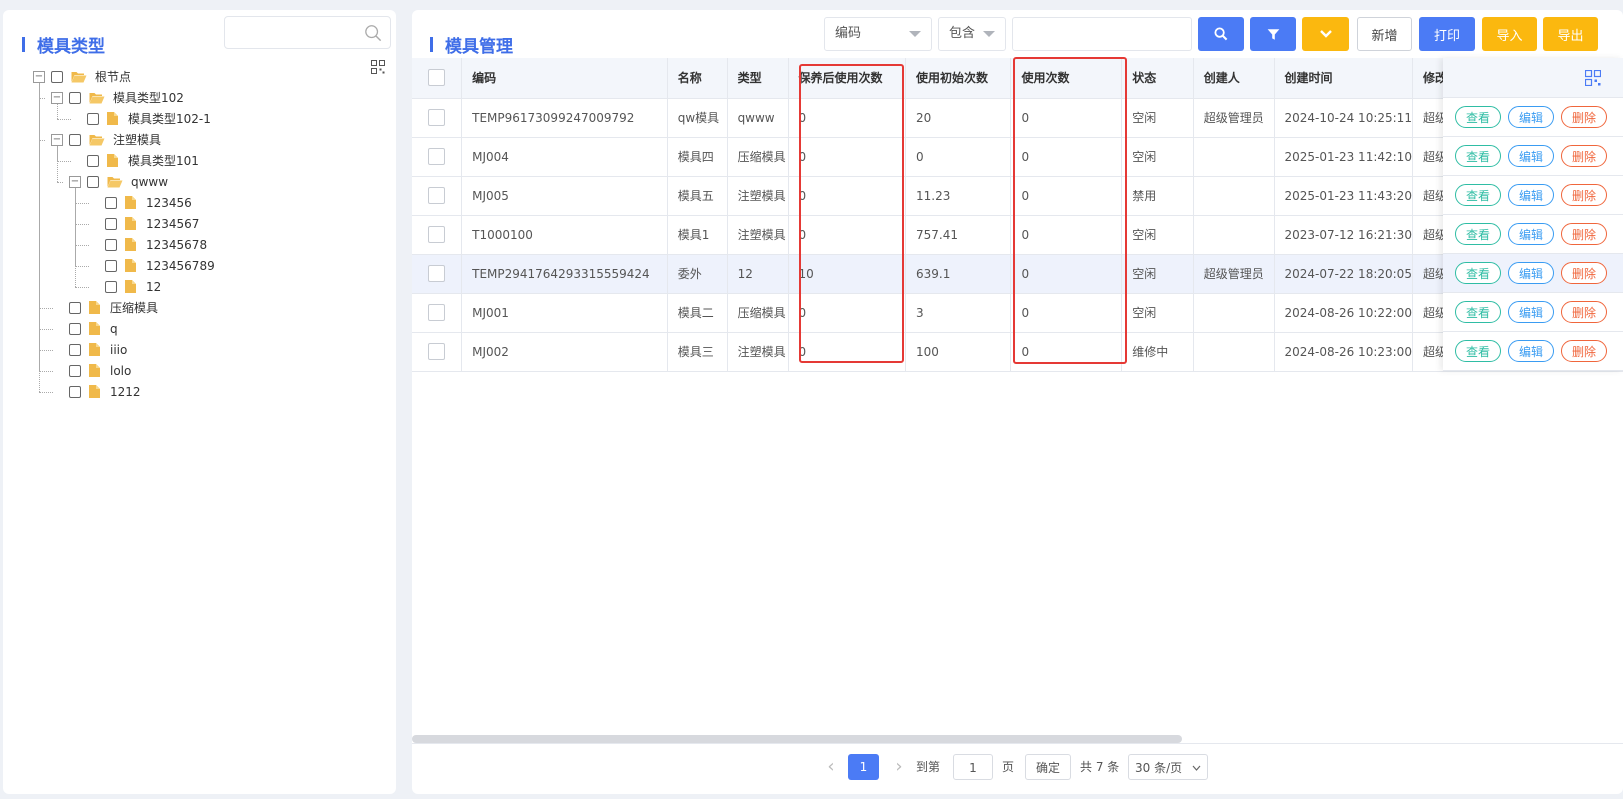  I want to click on page-size-select: 30 条/页, so click(1168, 767).